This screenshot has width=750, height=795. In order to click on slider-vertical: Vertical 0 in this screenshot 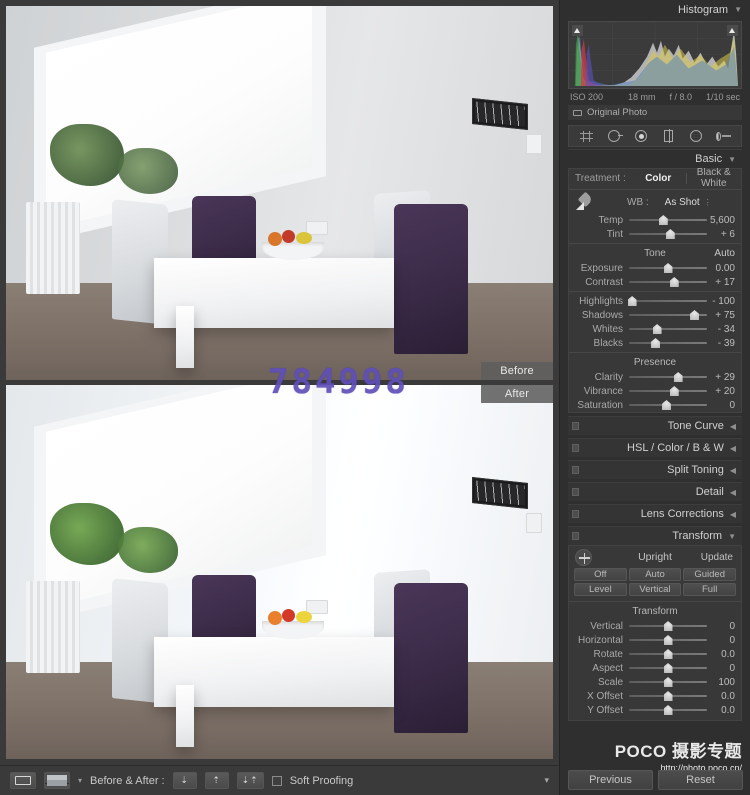, I will do `click(655, 626)`.